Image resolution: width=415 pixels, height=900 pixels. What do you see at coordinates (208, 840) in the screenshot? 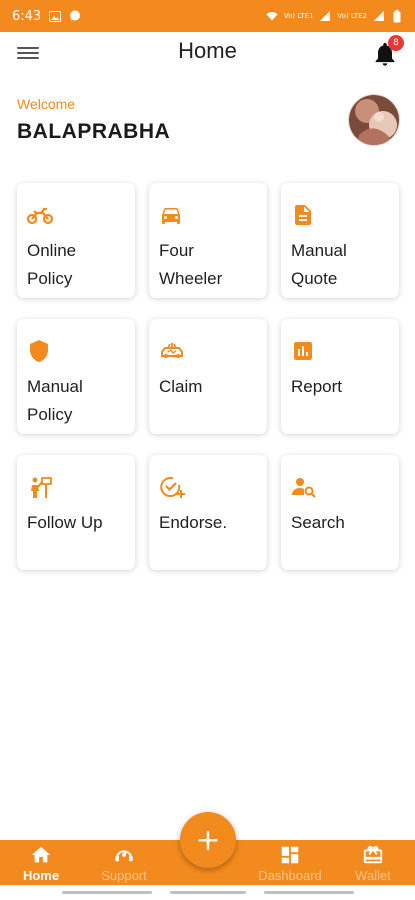
I see `add-fab-button: +` at bounding box center [208, 840].